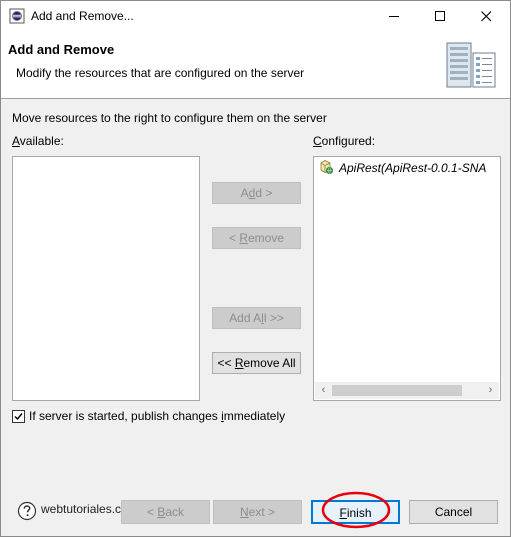  Describe the element at coordinates (327, 167) in the screenshot. I see `web-project-icon` at that location.